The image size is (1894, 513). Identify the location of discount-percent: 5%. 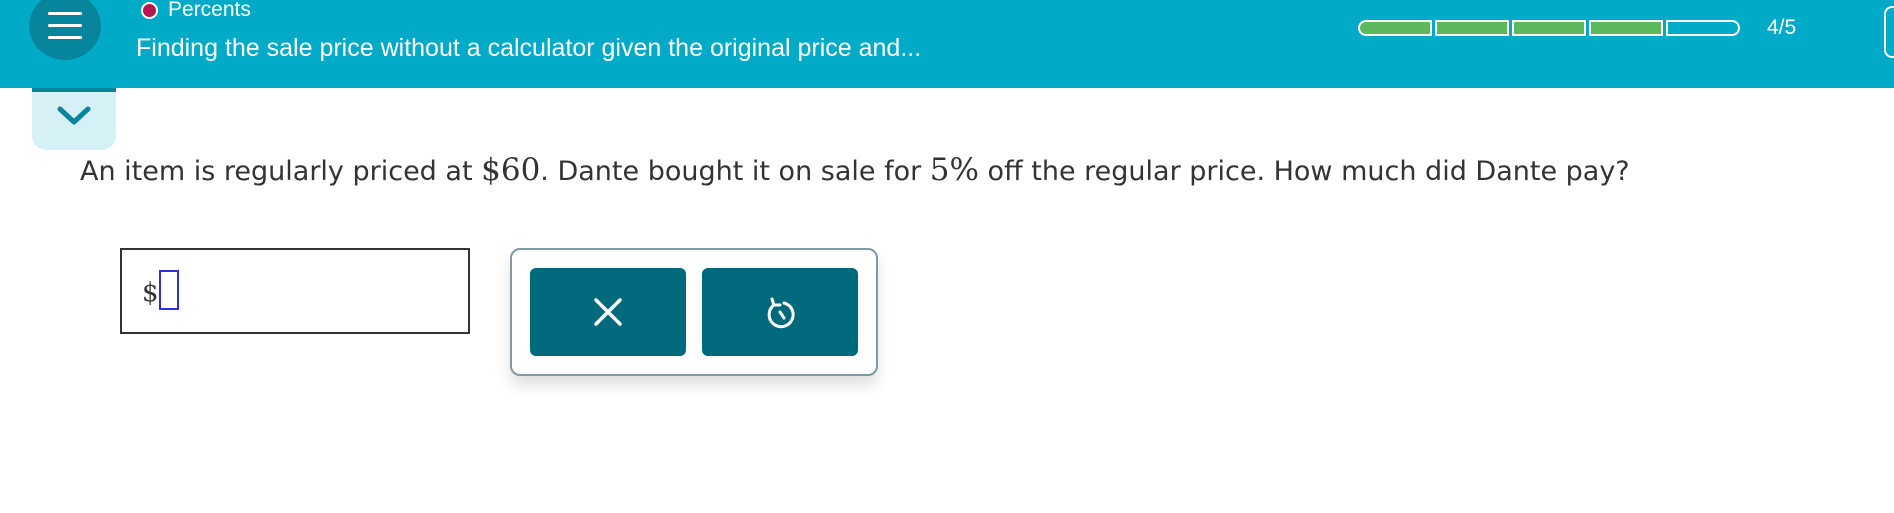
(954, 170).